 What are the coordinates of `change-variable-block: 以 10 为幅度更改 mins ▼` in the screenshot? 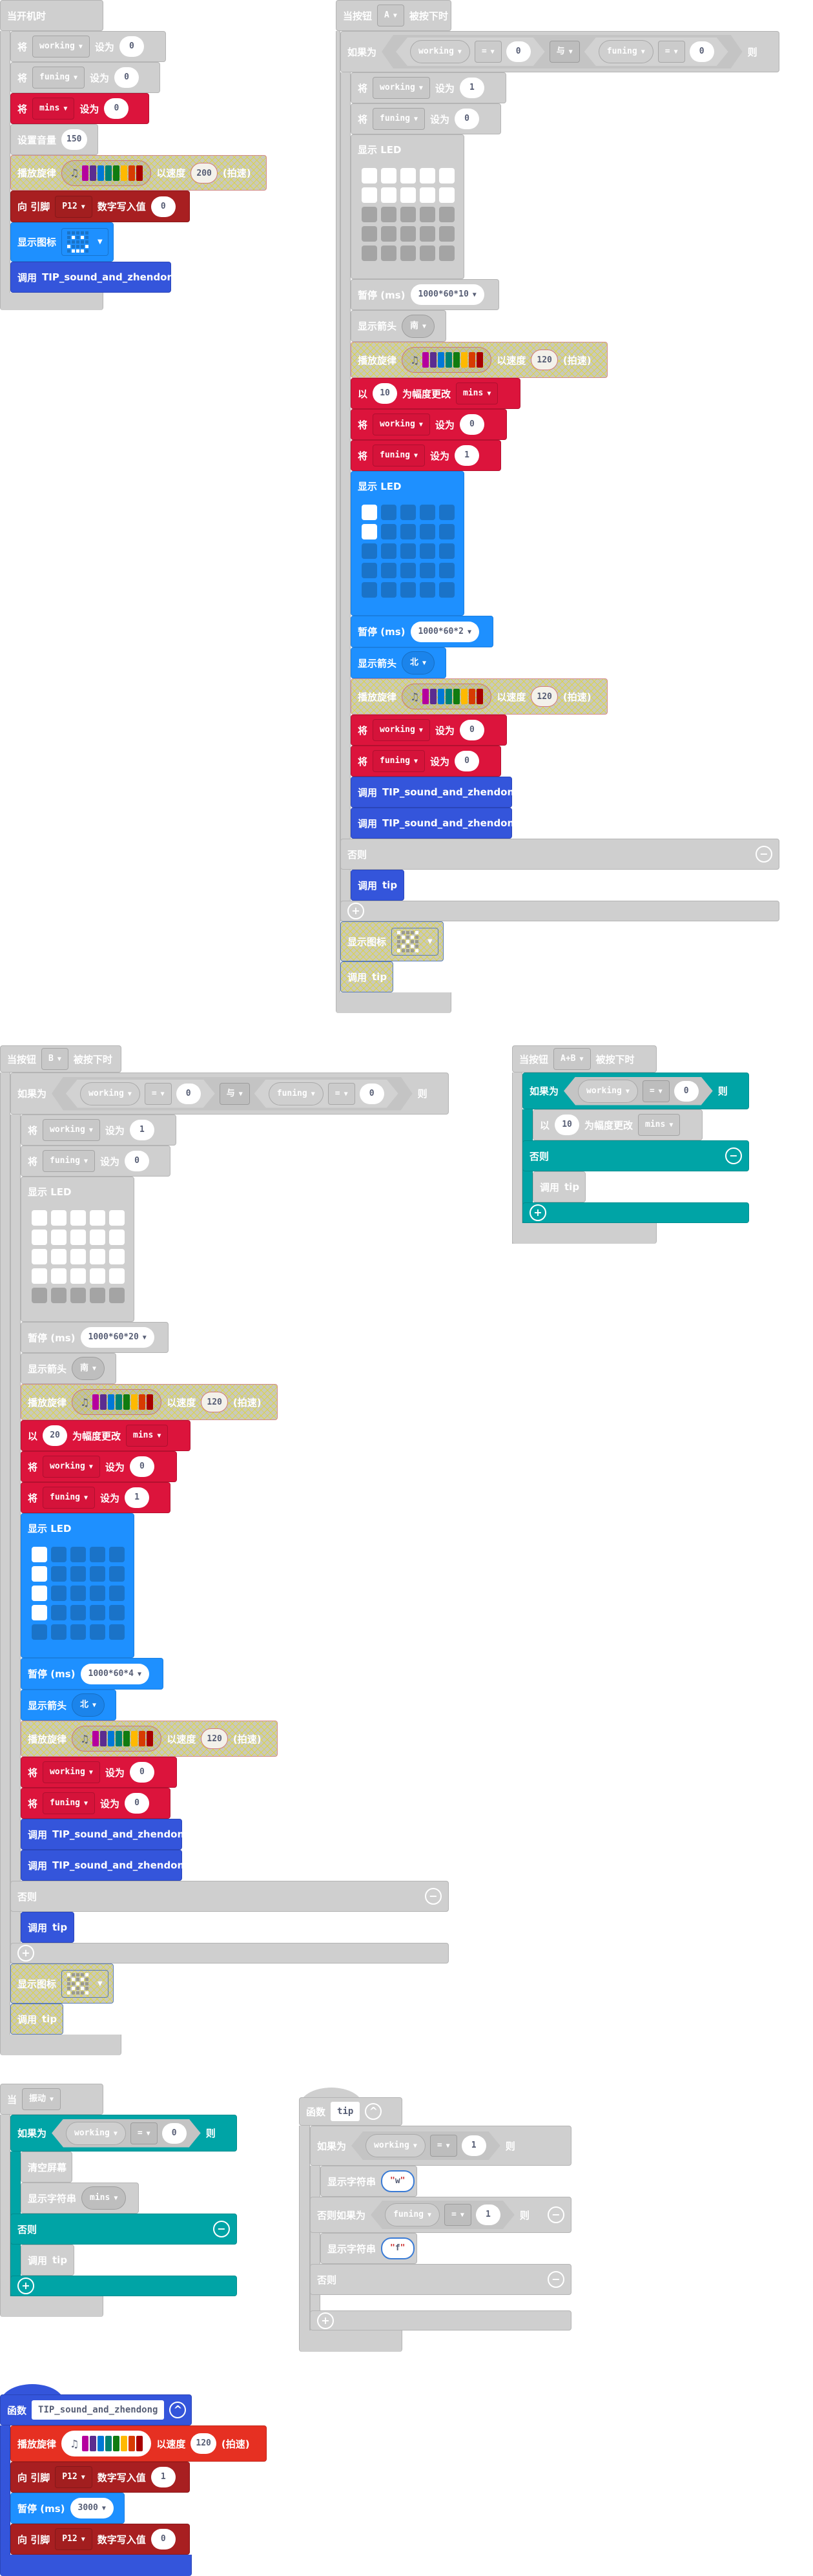 It's located at (618, 1124).